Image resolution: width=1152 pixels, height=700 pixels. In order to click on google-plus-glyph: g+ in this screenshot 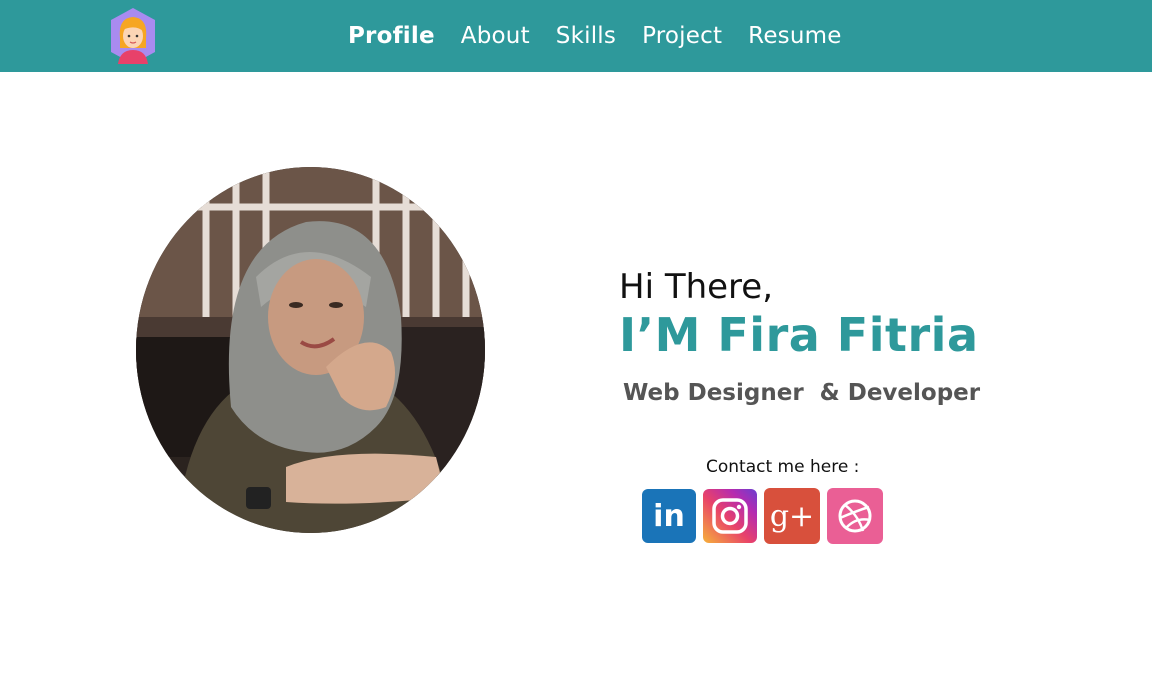, I will do `click(792, 516)`.